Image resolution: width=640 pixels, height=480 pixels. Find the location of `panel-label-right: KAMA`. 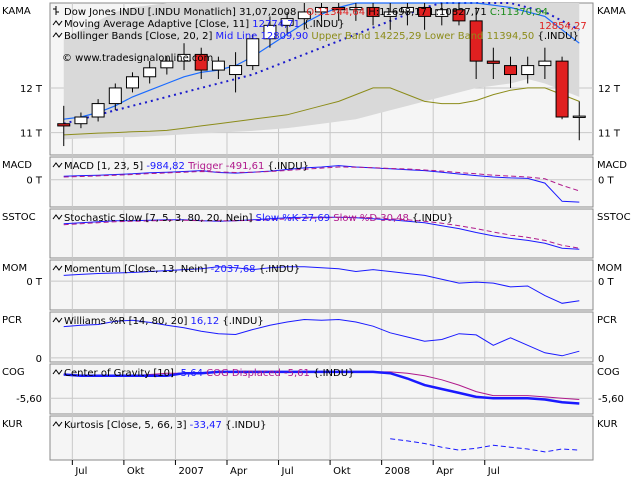

panel-label-right: KAMA is located at coordinates (611, 11).